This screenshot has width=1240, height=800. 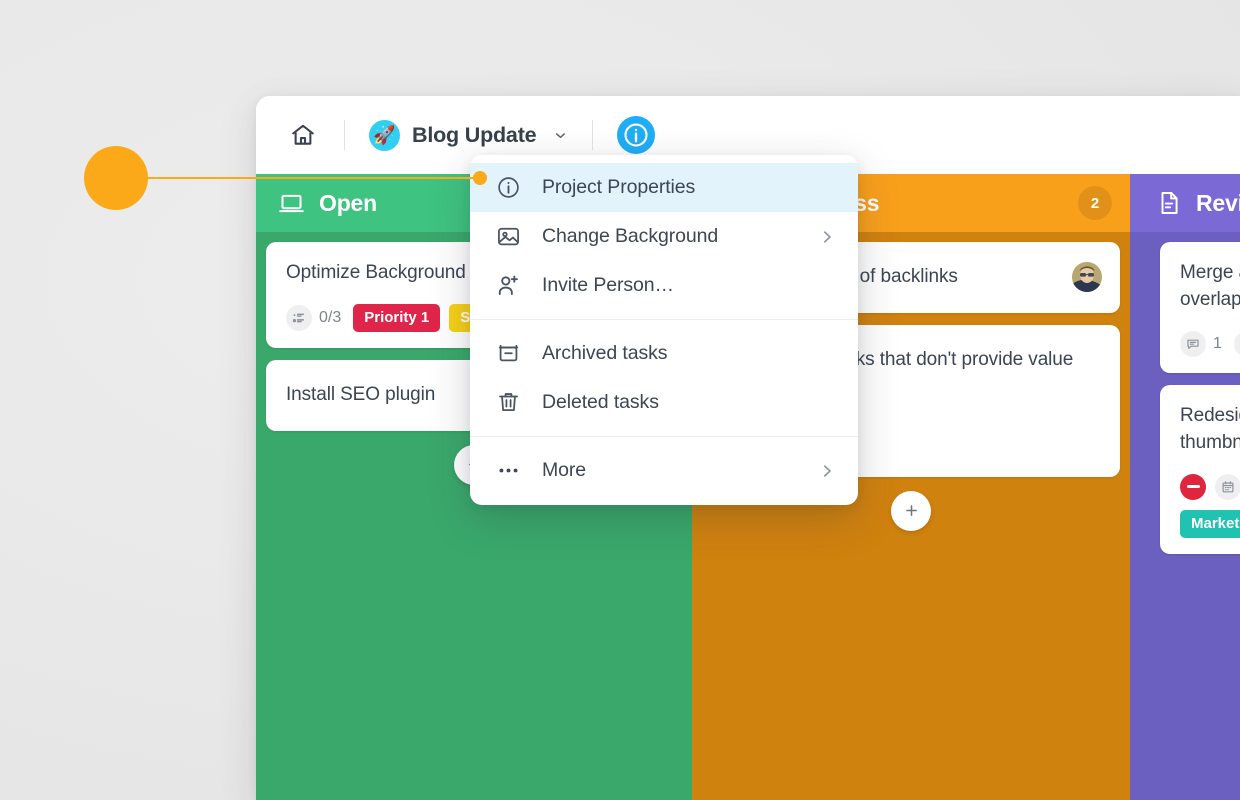 I want to click on annotation-marker-dot, so click(x=116, y=178).